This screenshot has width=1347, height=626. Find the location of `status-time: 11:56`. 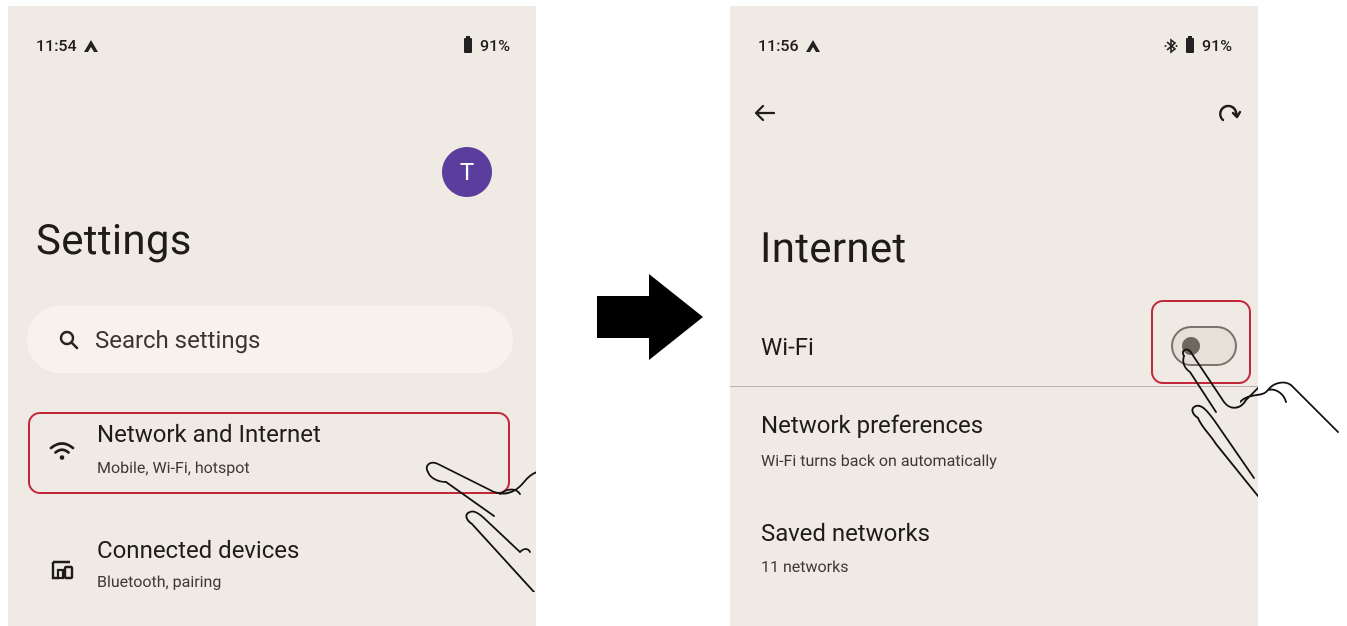

status-time: 11:56 is located at coordinates (778, 45).